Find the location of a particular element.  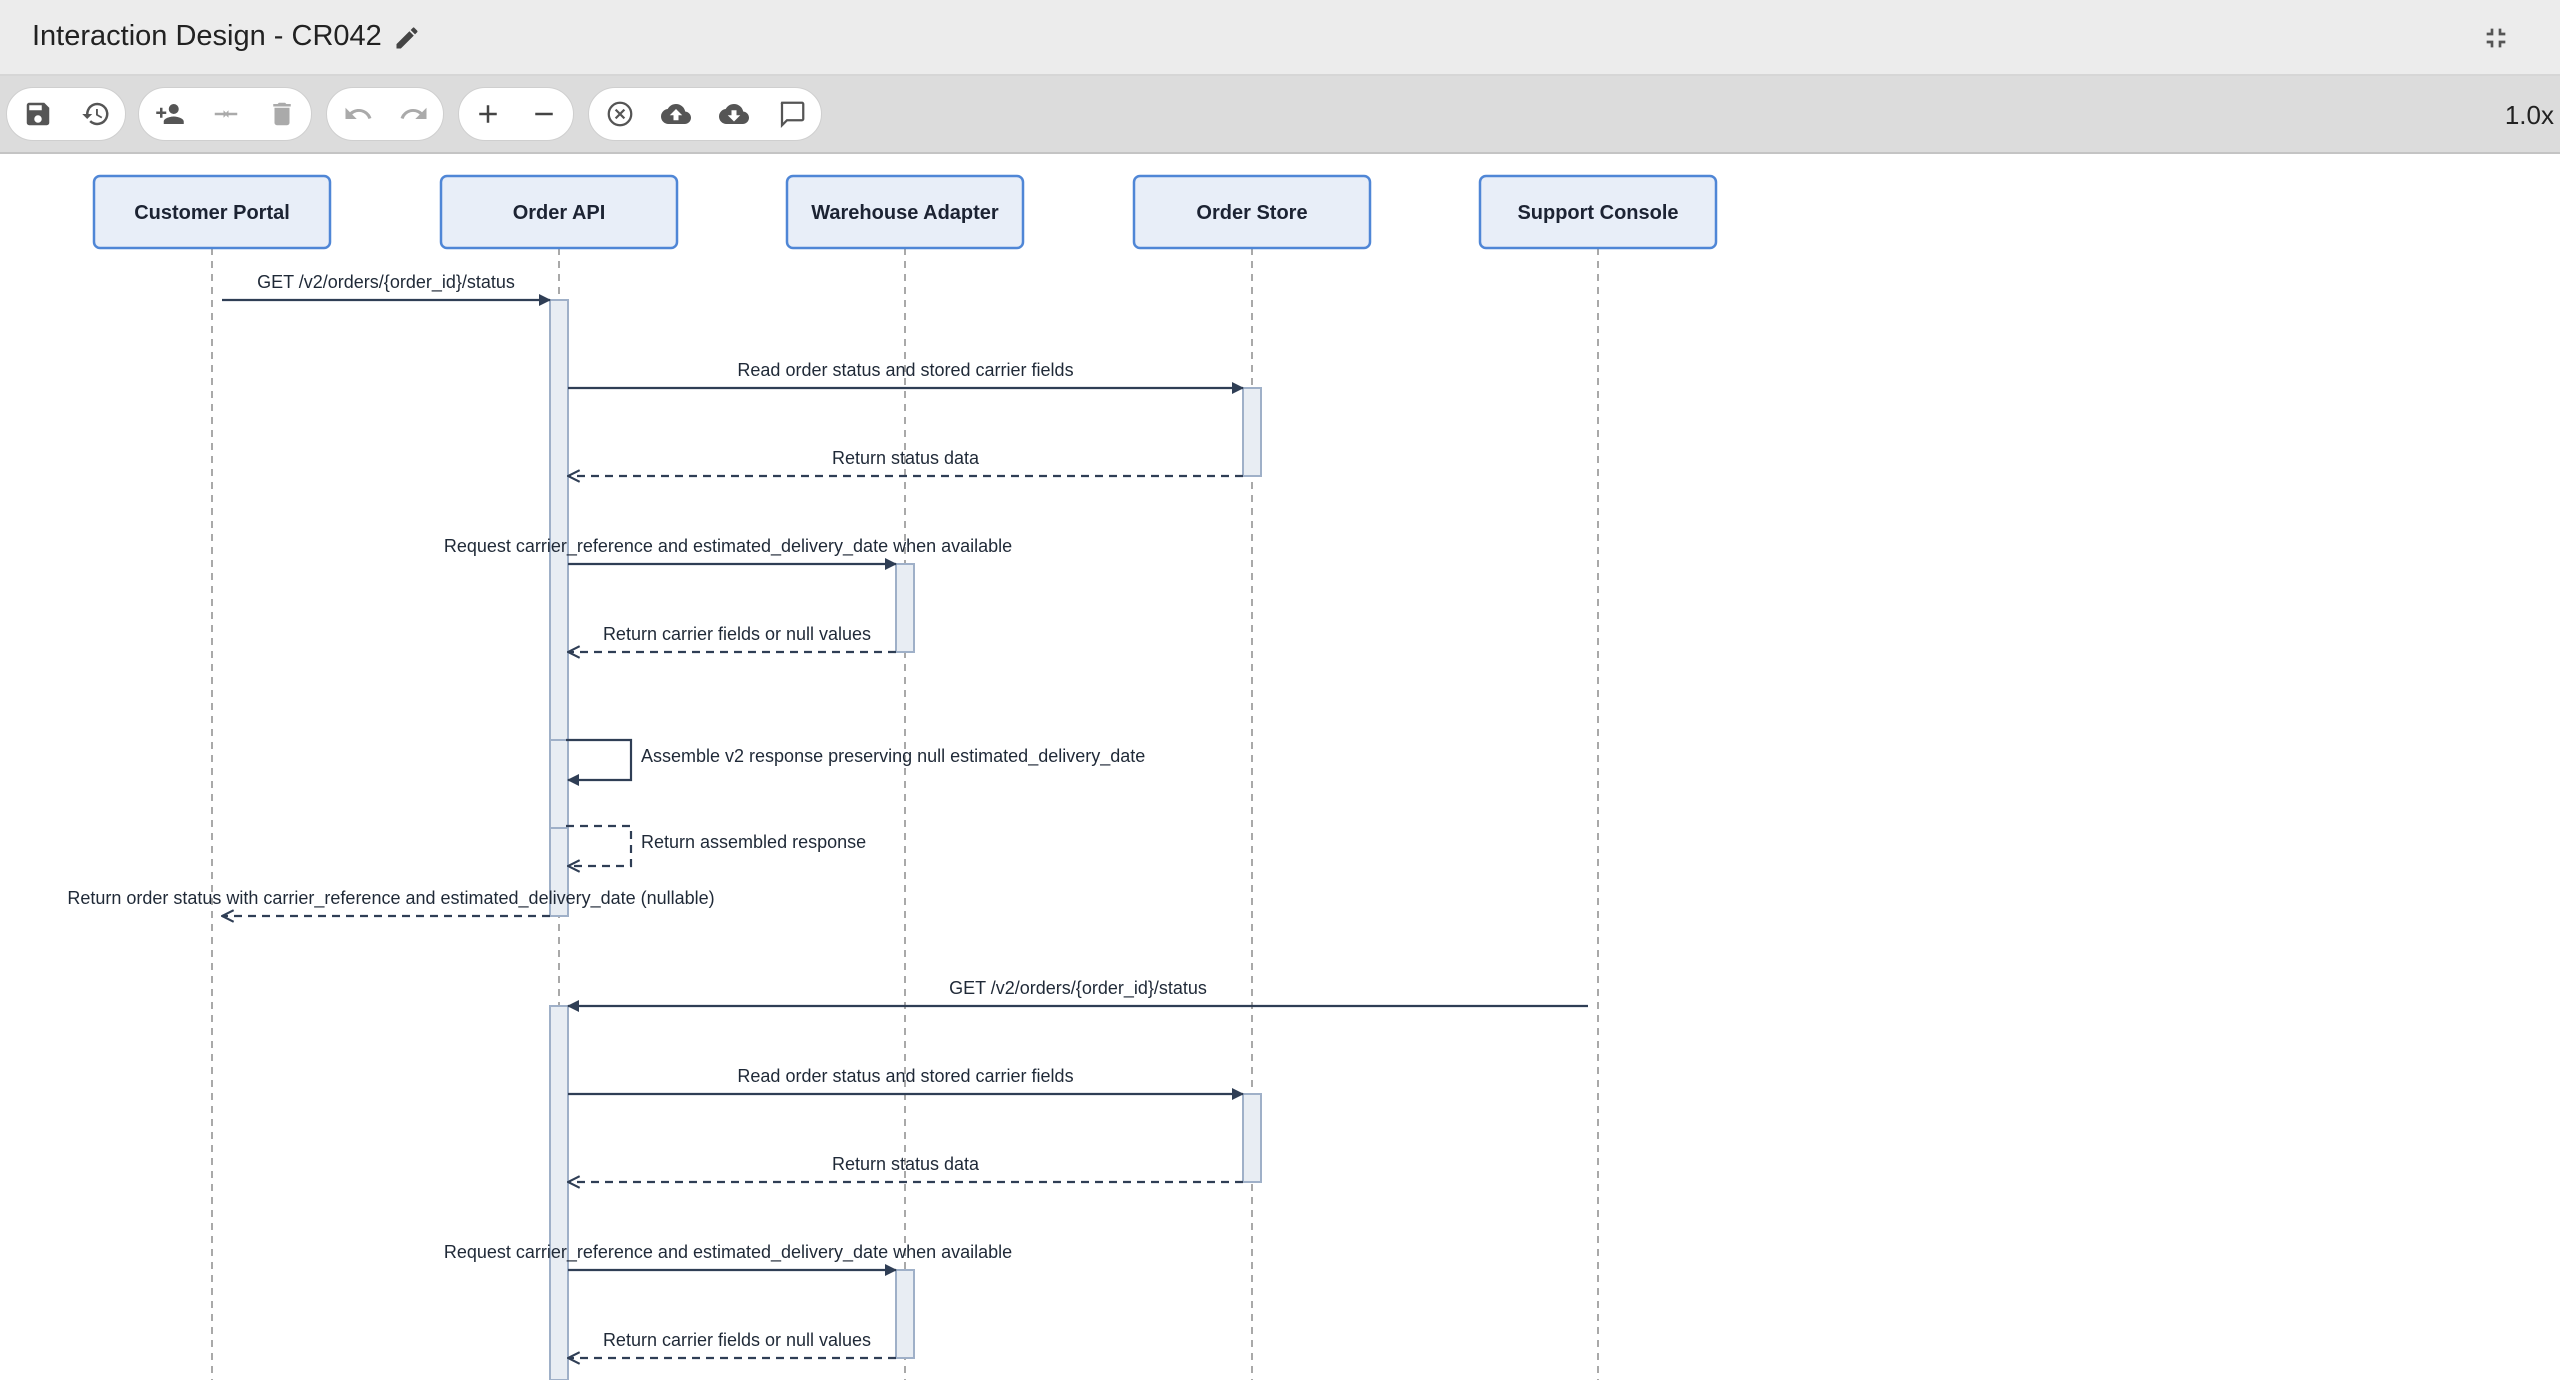

save-button is located at coordinates (38, 114).